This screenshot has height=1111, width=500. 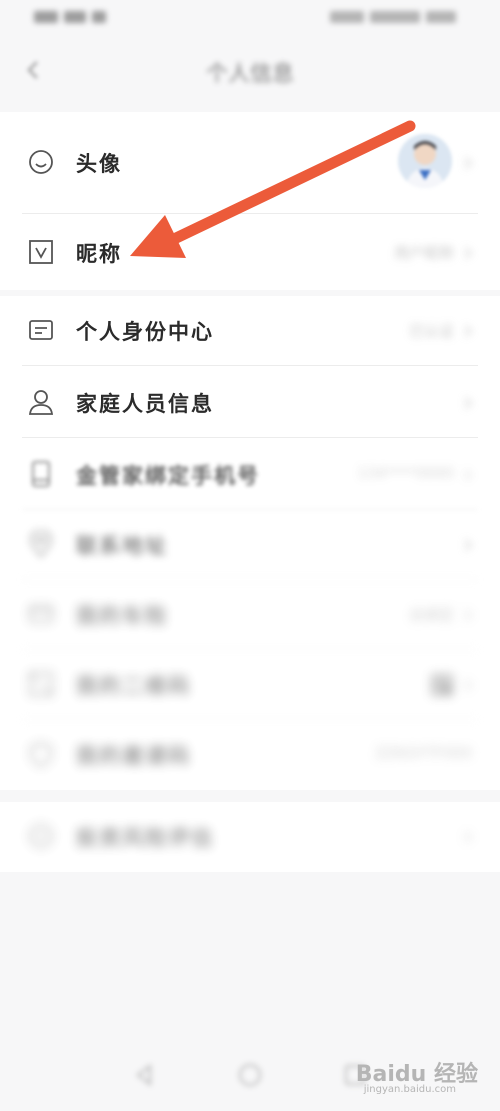 What do you see at coordinates (99, 164) in the screenshot?
I see `row-label-avatar: 头像` at bounding box center [99, 164].